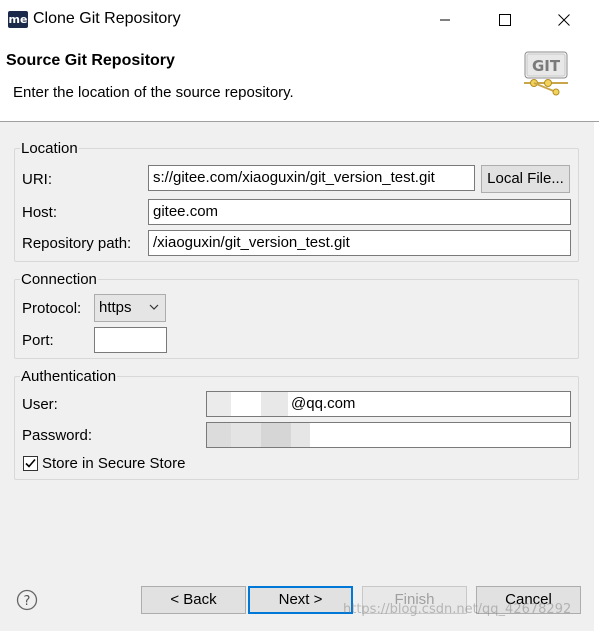 The image size is (599, 631). Describe the element at coordinates (359, 212) in the screenshot. I see `host-input: gitee.com` at that location.